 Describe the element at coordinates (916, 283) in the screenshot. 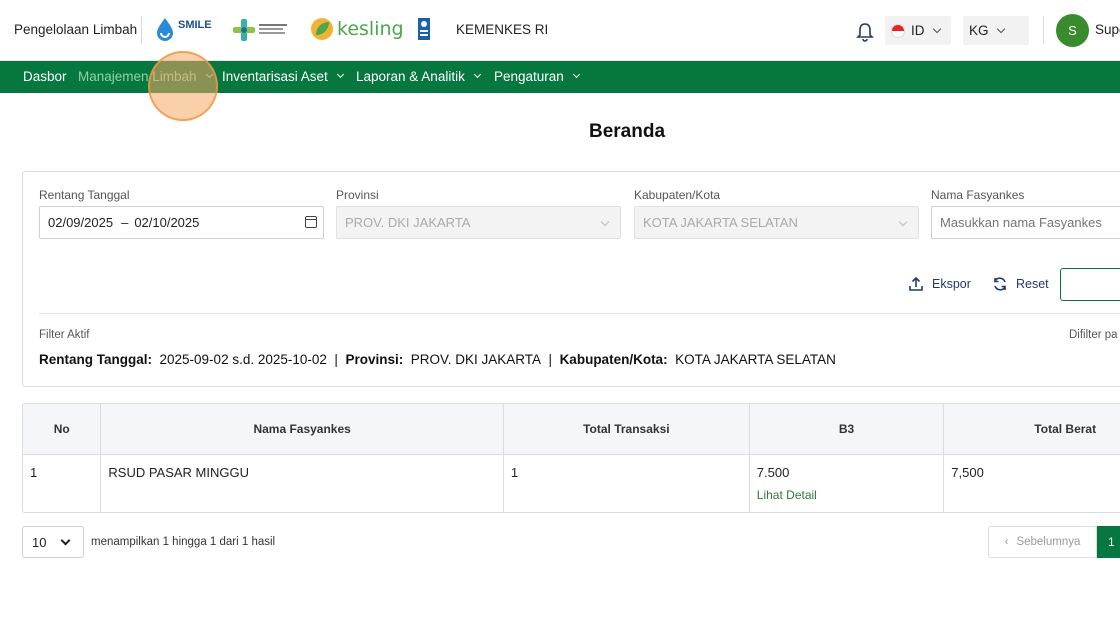

I see `upload-icon` at that location.